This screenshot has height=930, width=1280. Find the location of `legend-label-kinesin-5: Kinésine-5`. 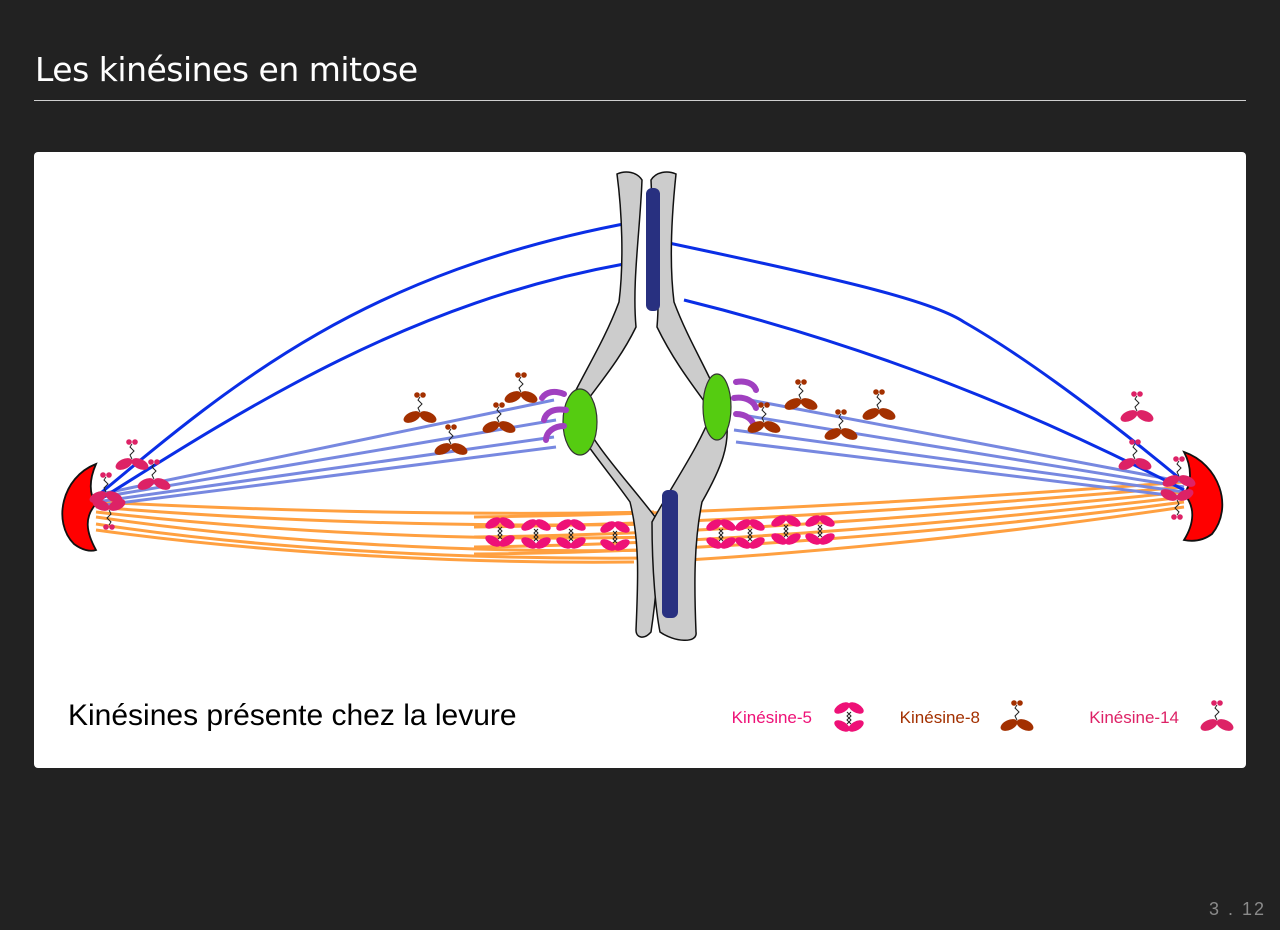

legend-label-kinesin-5: Kinésine-5 is located at coordinates (772, 717).